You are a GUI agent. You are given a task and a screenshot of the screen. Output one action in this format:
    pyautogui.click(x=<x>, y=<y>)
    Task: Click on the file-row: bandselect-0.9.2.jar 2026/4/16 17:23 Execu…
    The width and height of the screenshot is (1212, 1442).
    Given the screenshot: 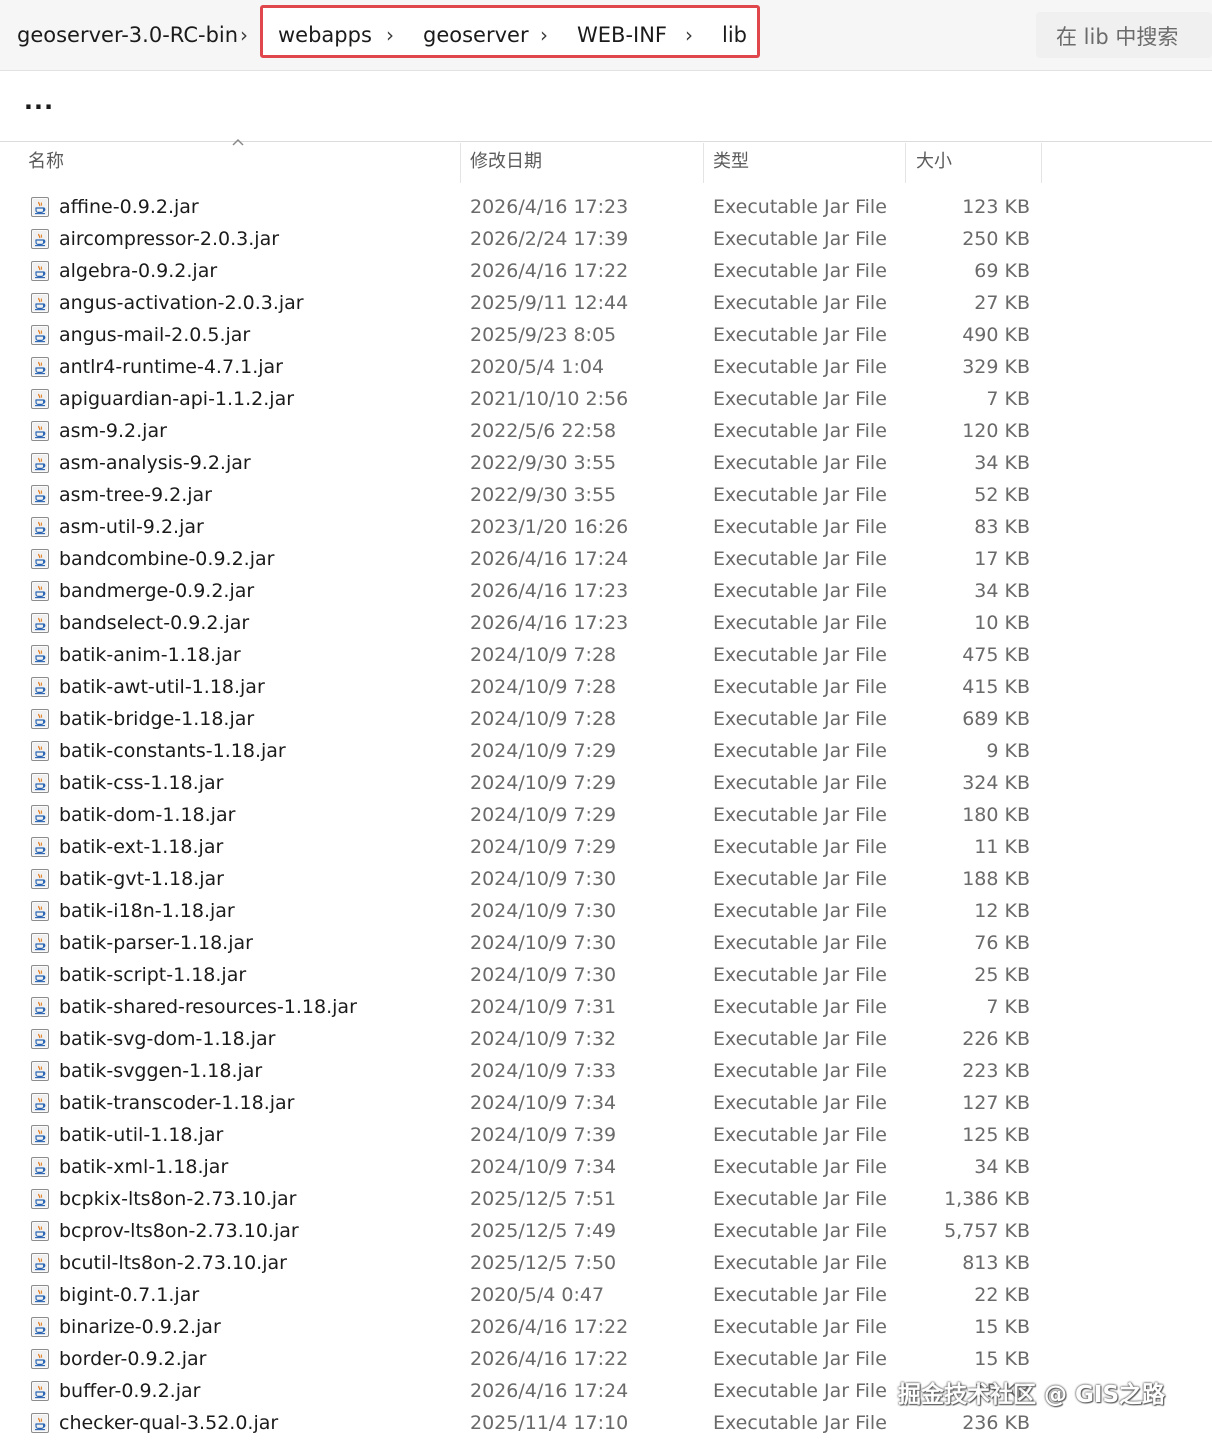 What is the action you would take?
    pyautogui.click(x=606, y=623)
    